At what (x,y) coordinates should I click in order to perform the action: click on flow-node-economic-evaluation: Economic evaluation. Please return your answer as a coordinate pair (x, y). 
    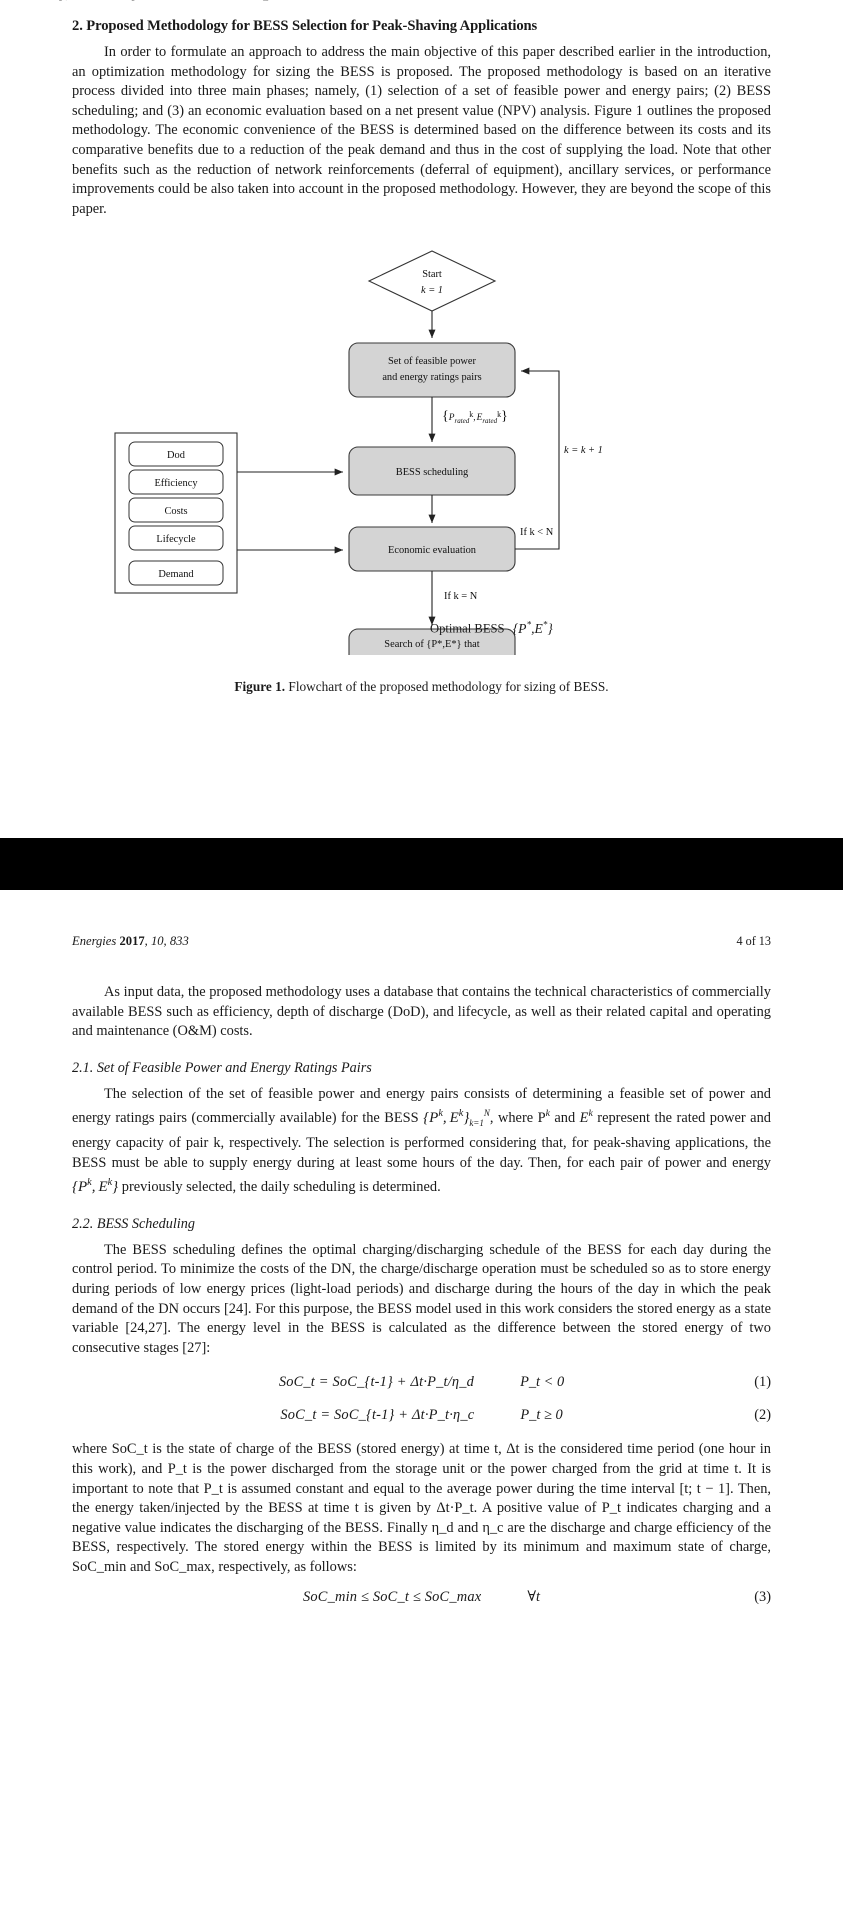
    Looking at the image, I should click on (432, 549).